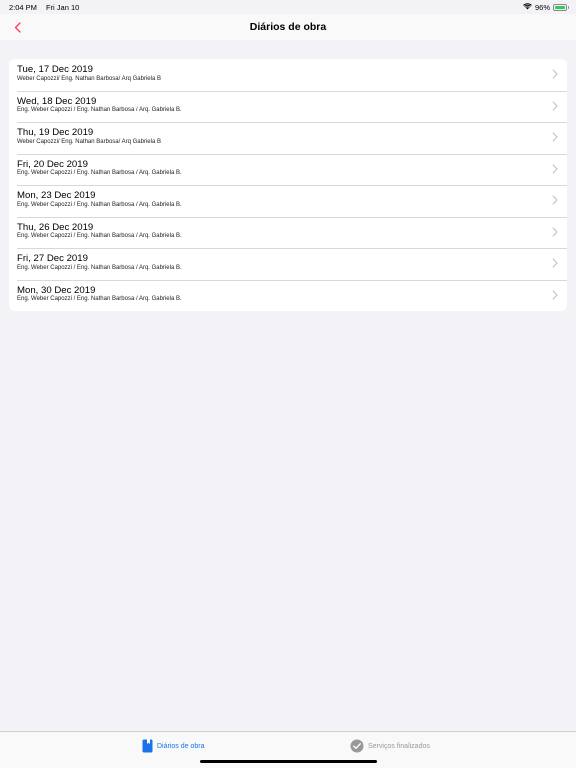 This screenshot has height=768, width=576. Describe the element at coordinates (288, 761) in the screenshot. I see `home-indicator` at that location.